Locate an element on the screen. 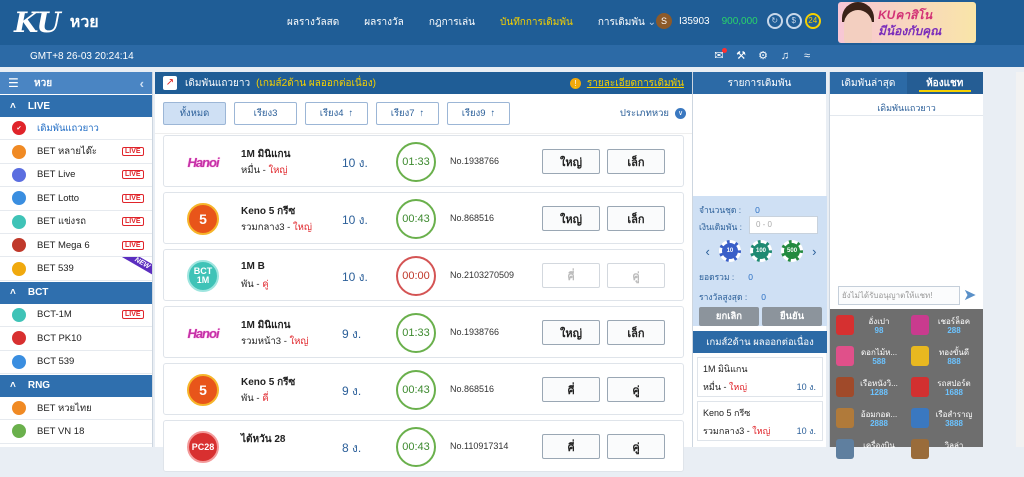 The image size is (1024, 477). mini-game-card: Keno 5 กรีซ รวมกลาง3 - ใหญ่ 10 ง. is located at coordinates (760, 421).